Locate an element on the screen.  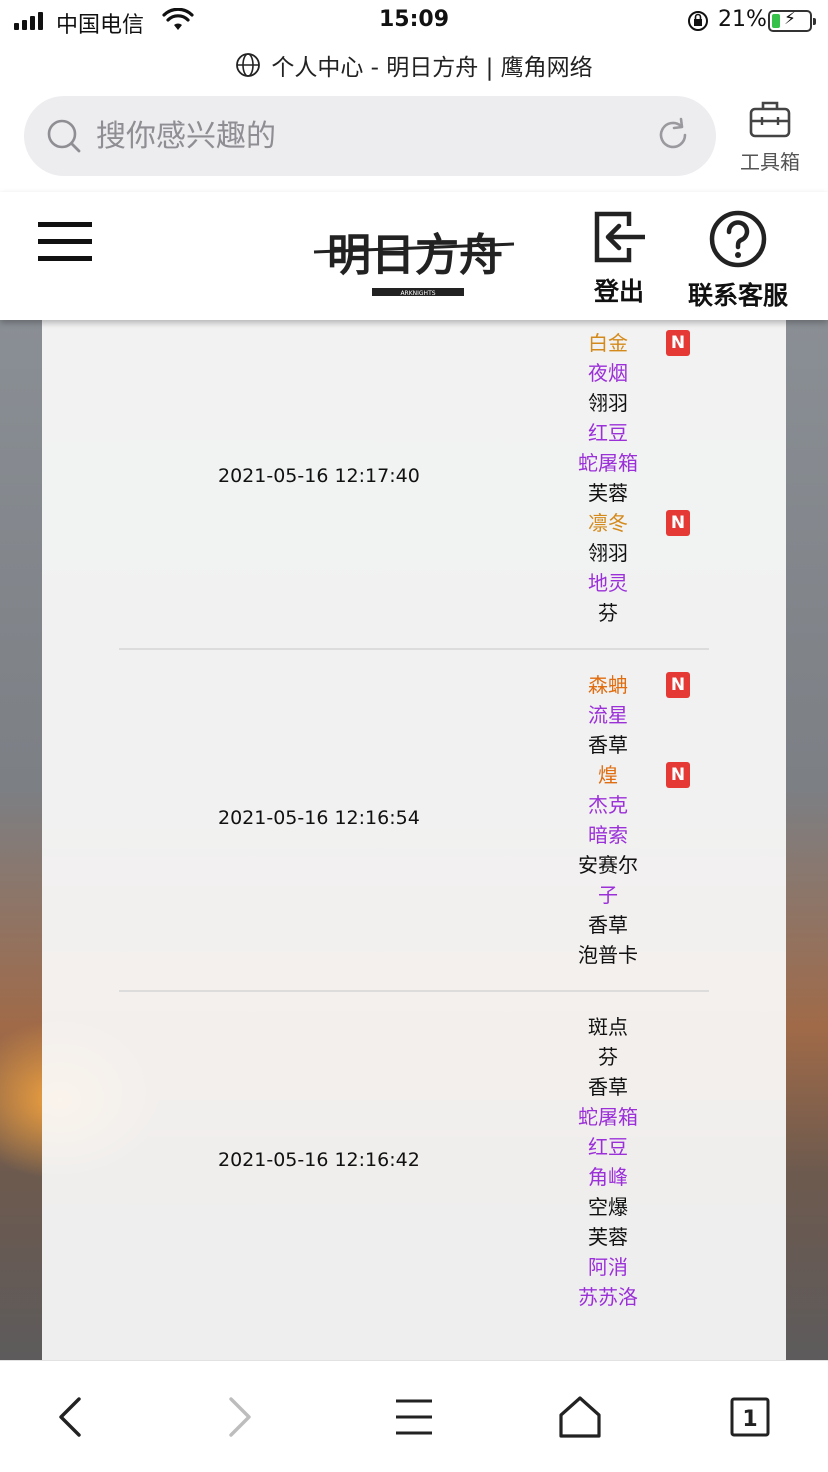
home-icon is located at coordinates (580, 1417).